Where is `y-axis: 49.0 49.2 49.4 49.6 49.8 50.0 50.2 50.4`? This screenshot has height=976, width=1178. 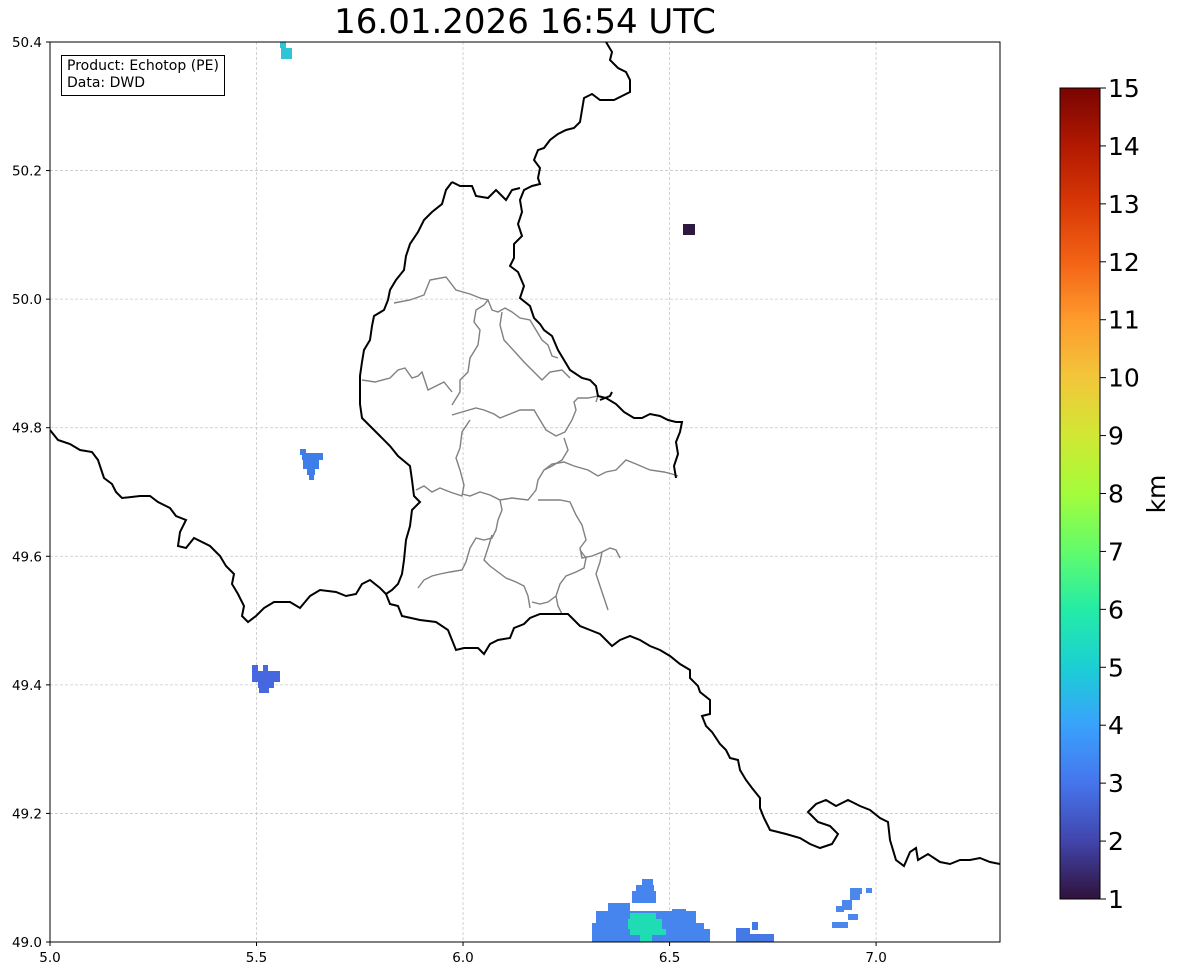 y-axis: 49.0 49.2 49.4 49.6 49.8 50.0 50.2 50.4 is located at coordinates (31, 493).